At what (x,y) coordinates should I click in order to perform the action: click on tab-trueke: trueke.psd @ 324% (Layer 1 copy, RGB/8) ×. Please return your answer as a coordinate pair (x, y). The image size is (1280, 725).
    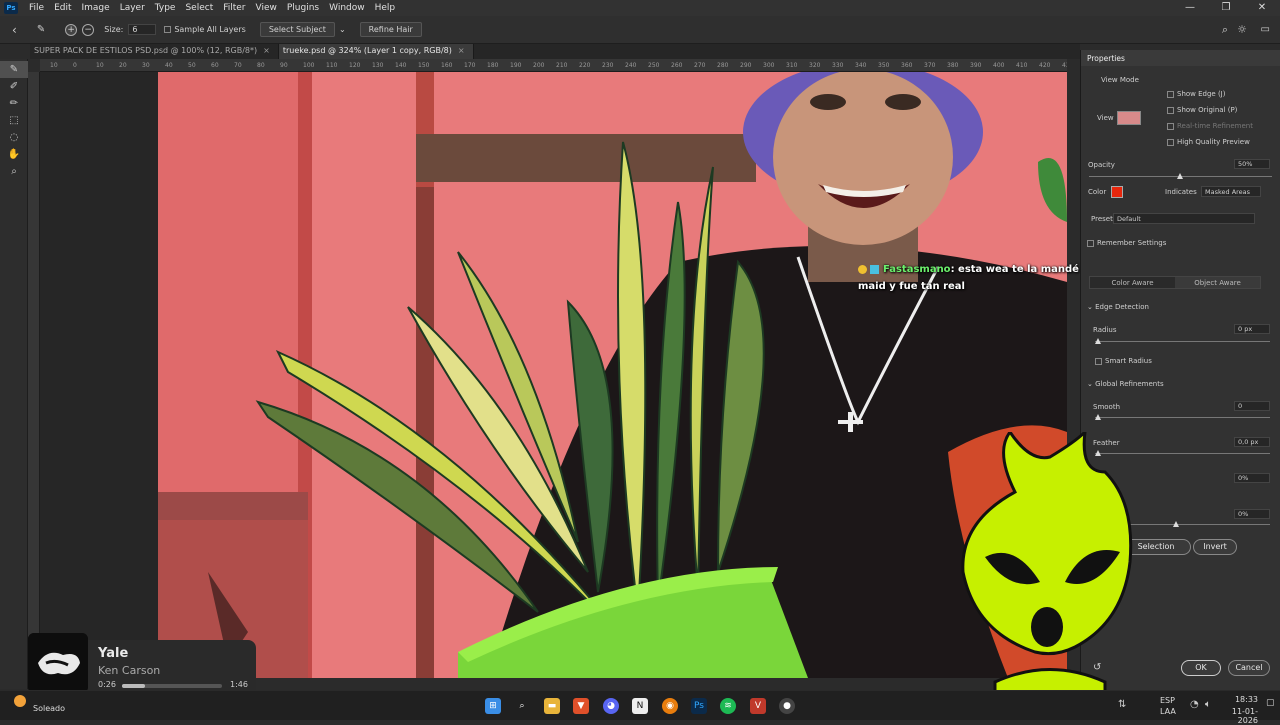
    Looking at the image, I should click on (376, 51).